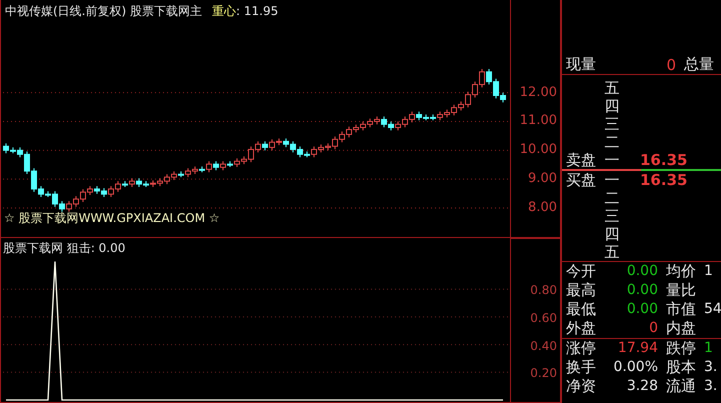 This screenshot has height=403, width=721. Describe the element at coordinates (581, 367) in the screenshot. I see `stat-label: 换手` at that location.